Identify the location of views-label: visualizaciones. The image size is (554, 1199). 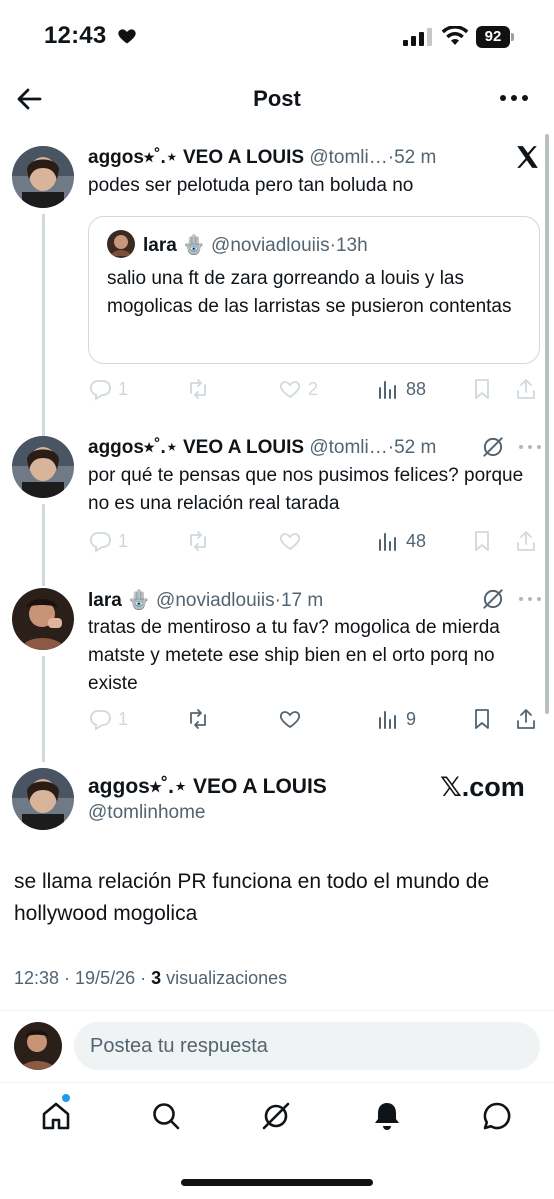
(224, 978).